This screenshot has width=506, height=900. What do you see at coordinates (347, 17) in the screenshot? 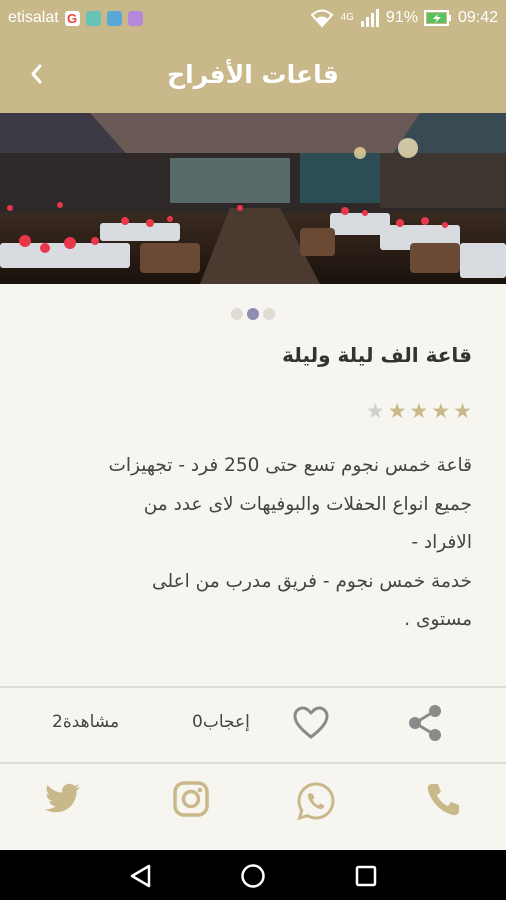
I see `network-type: 4G` at bounding box center [347, 17].